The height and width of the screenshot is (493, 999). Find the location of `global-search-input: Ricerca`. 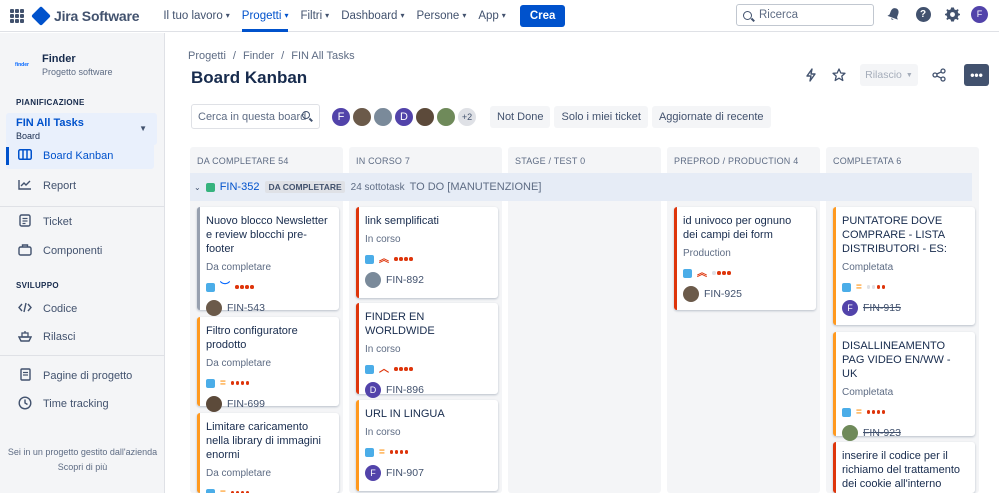

global-search-input: Ricerca is located at coordinates (805, 15).